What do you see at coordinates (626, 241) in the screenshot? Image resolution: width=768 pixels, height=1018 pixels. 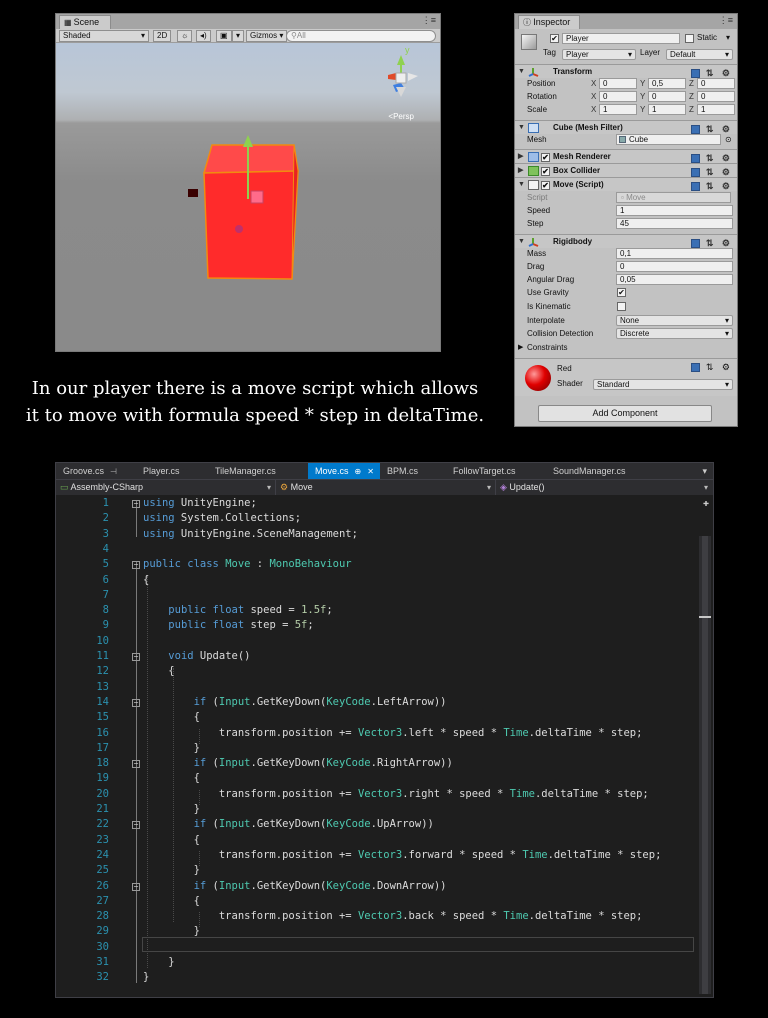 I see `rigidbody-header: ▼ Rigidbody ⇅ ⚙` at bounding box center [626, 241].